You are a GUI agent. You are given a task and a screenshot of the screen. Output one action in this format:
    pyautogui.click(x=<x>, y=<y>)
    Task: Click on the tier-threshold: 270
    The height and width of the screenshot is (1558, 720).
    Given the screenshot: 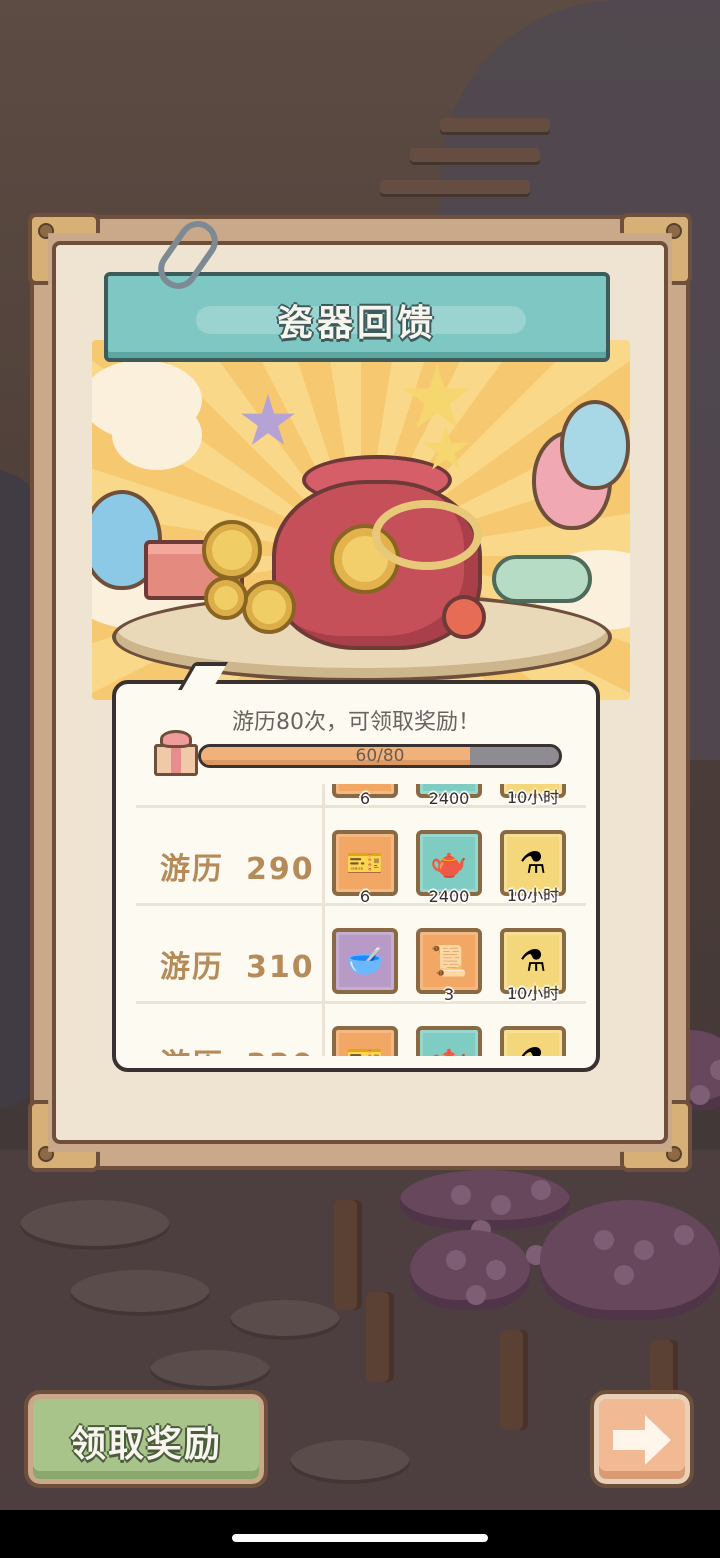 What is the action you would take?
    pyautogui.click(x=280, y=786)
    